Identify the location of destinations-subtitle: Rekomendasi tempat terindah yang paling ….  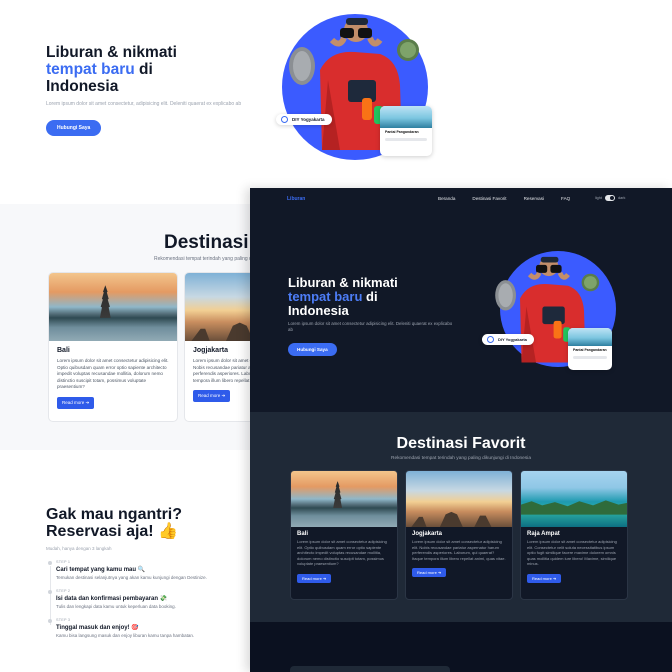
(460, 458).